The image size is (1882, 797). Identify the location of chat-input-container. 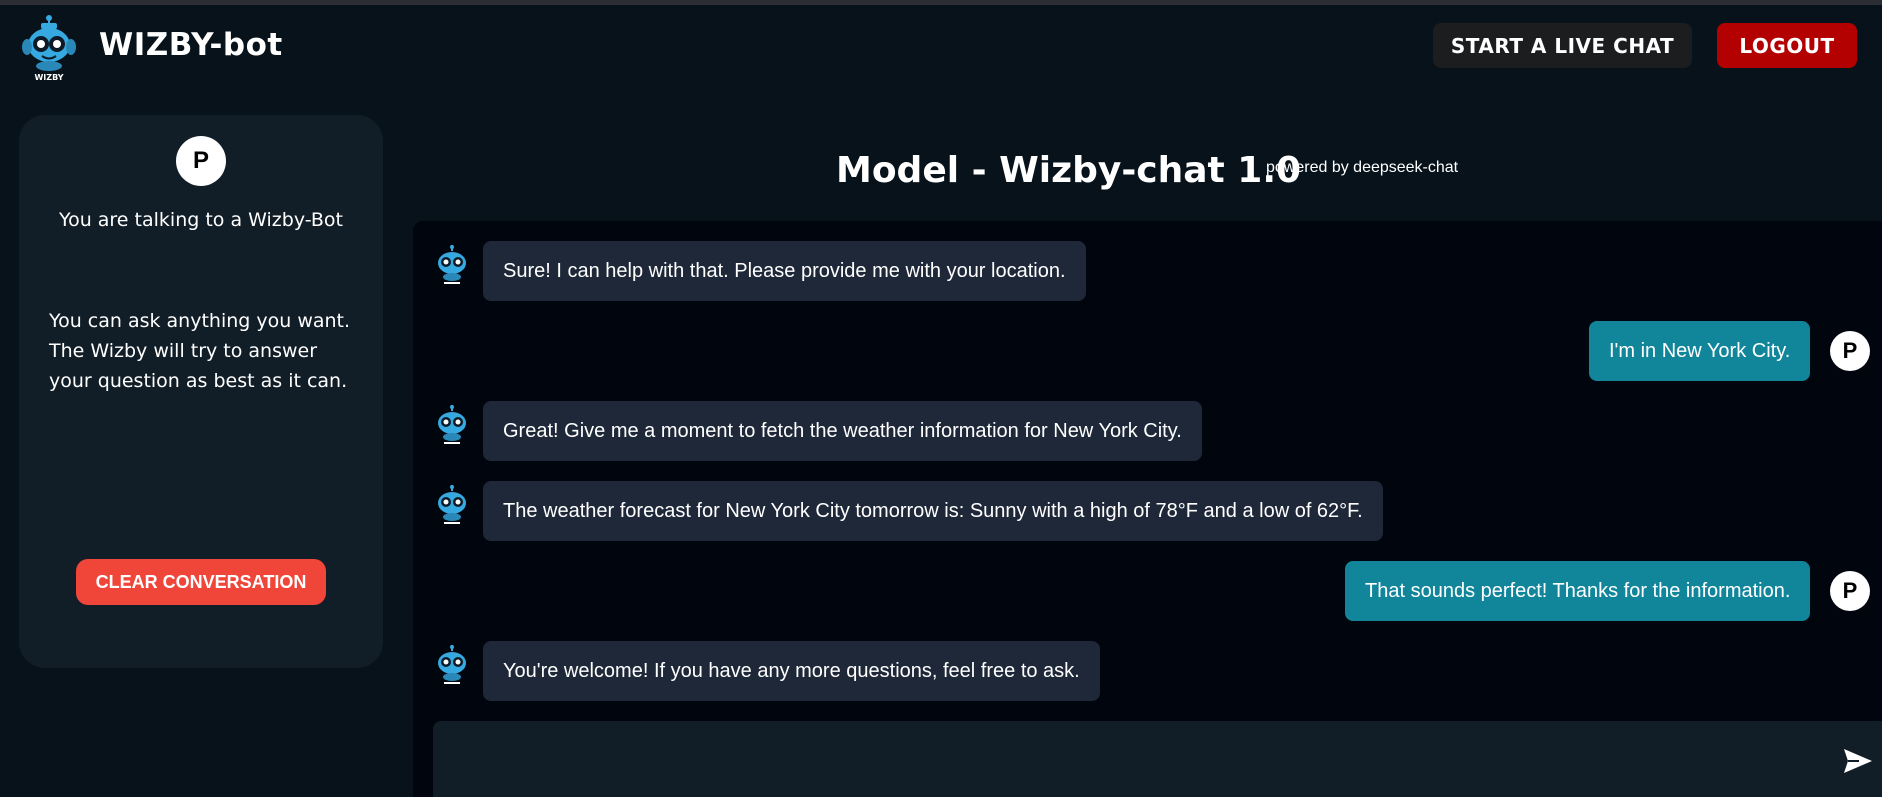
(1157, 759).